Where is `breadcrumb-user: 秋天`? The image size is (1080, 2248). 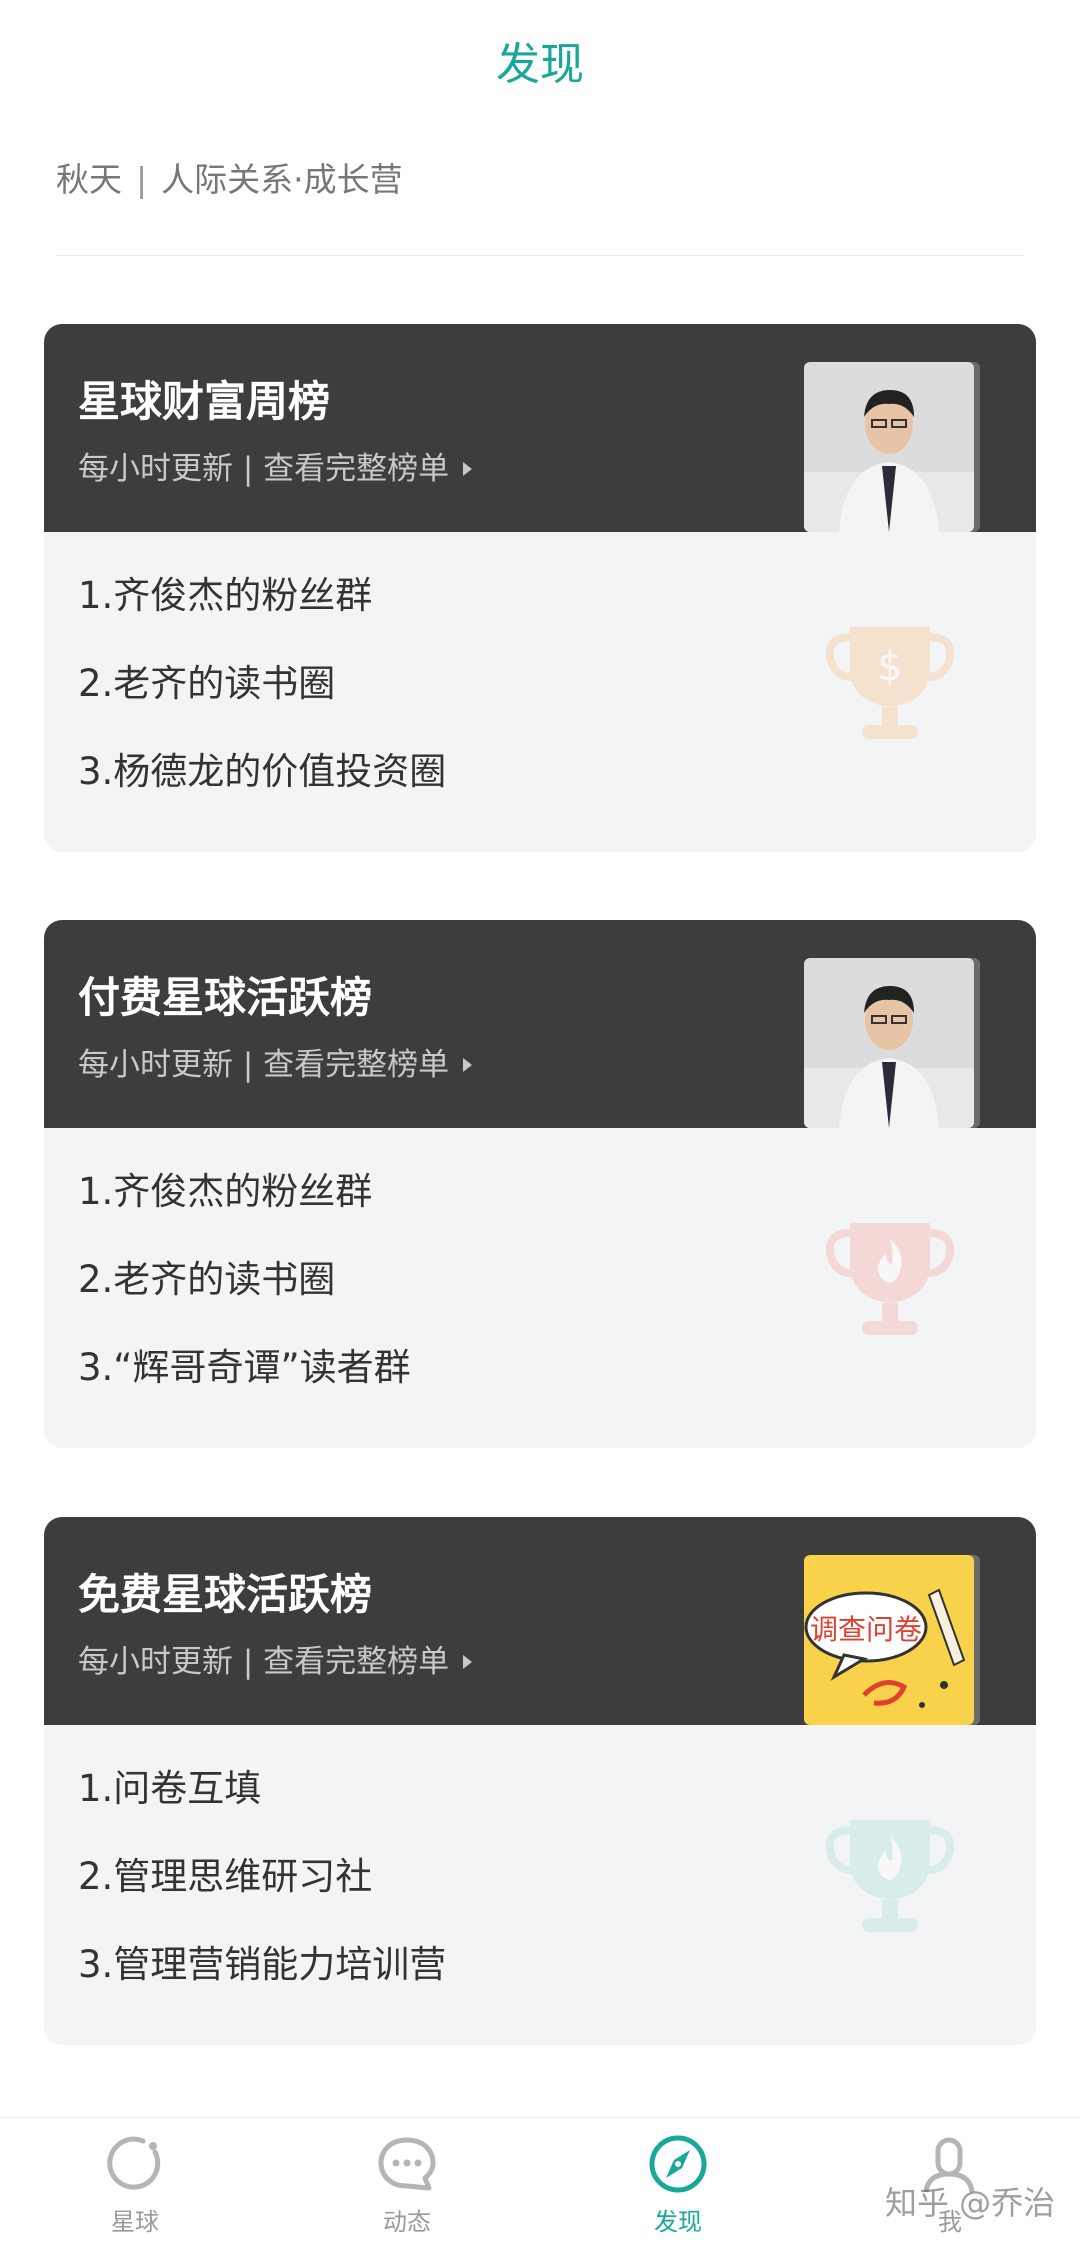
breadcrumb-user: 秋天 is located at coordinates (89, 179).